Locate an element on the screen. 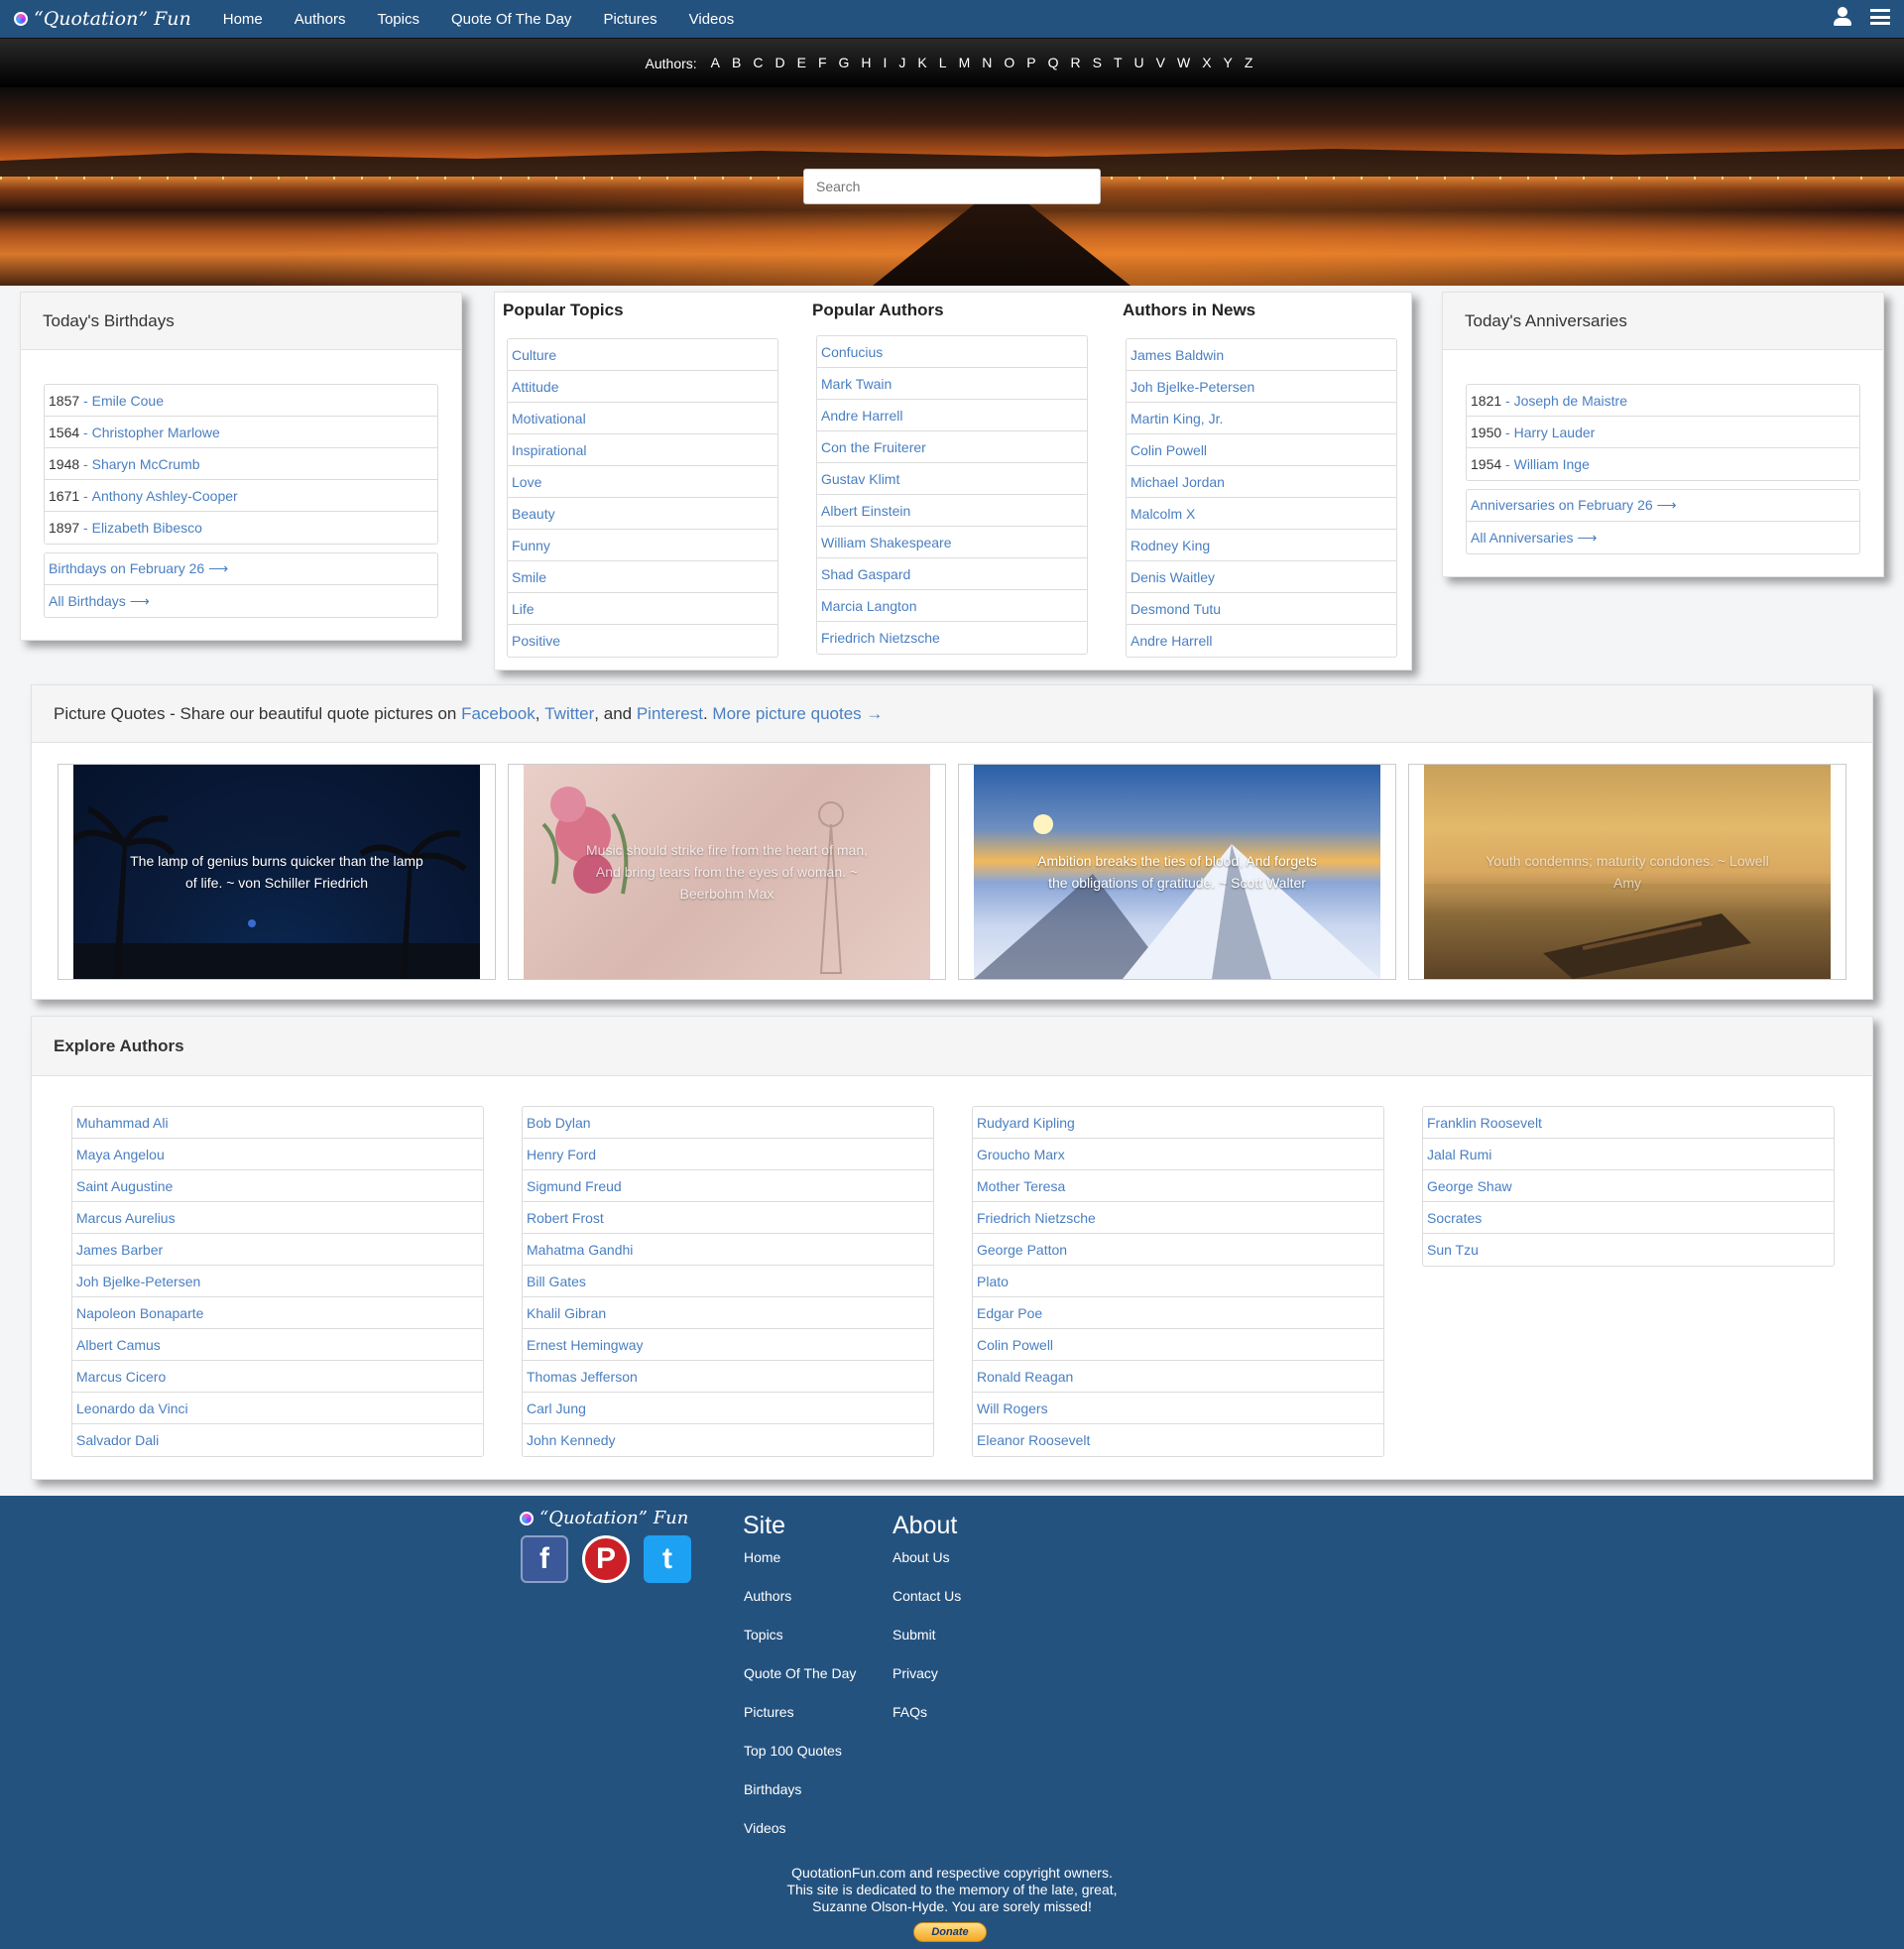 This screenshot has width=1904, height=1949. person-link: Joseph de Maistre is located at coordinates (1570, 401).